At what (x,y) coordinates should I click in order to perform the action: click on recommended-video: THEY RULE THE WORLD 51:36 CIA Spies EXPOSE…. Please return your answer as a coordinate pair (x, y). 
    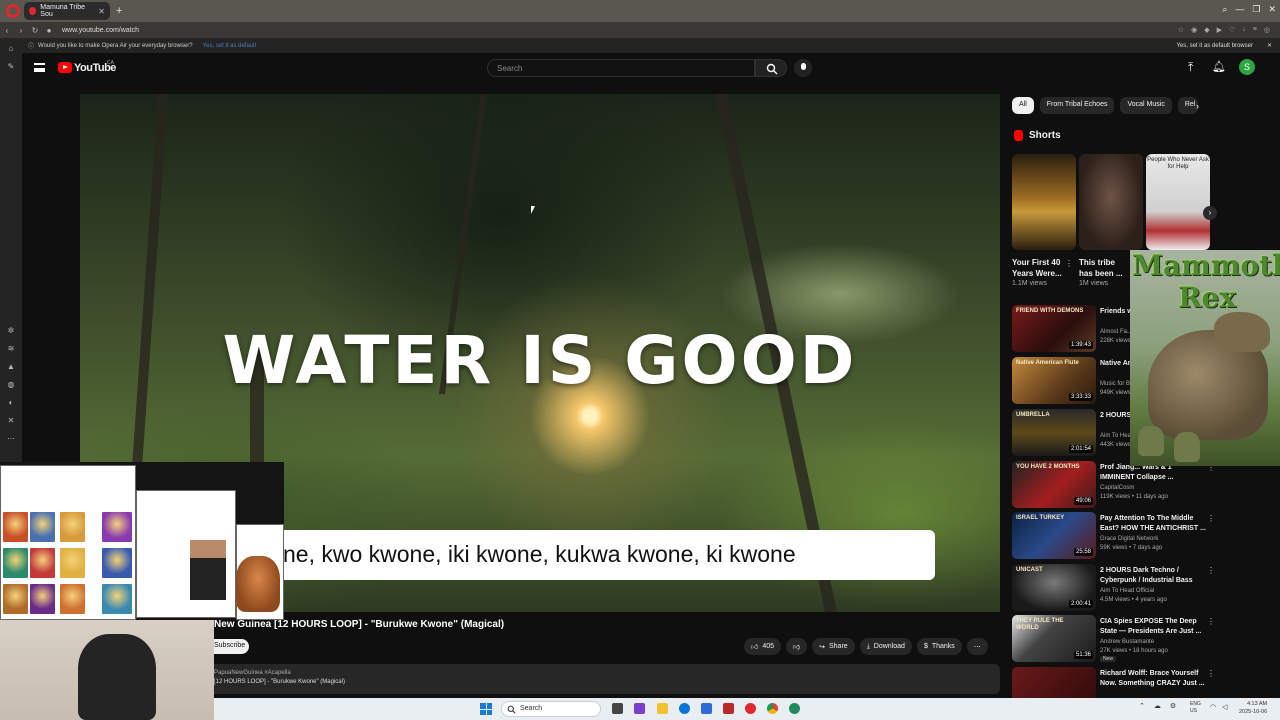
    Looking at the image, I should click on (1113, 639).